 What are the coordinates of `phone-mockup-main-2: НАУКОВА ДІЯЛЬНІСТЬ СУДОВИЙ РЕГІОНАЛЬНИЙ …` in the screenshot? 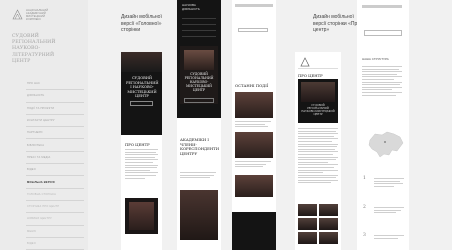 It's located at (199, 125).